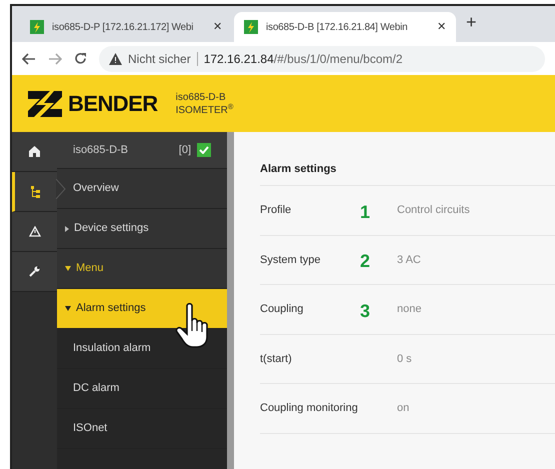  I want to click on logo-icon, so click(45, 103).